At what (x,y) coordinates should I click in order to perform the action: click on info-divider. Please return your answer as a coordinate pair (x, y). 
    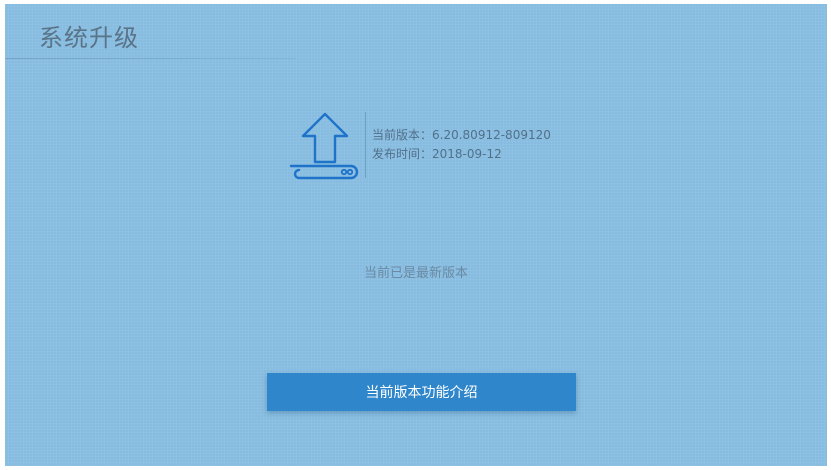
    Looking at the image, I should click on (365, 145).